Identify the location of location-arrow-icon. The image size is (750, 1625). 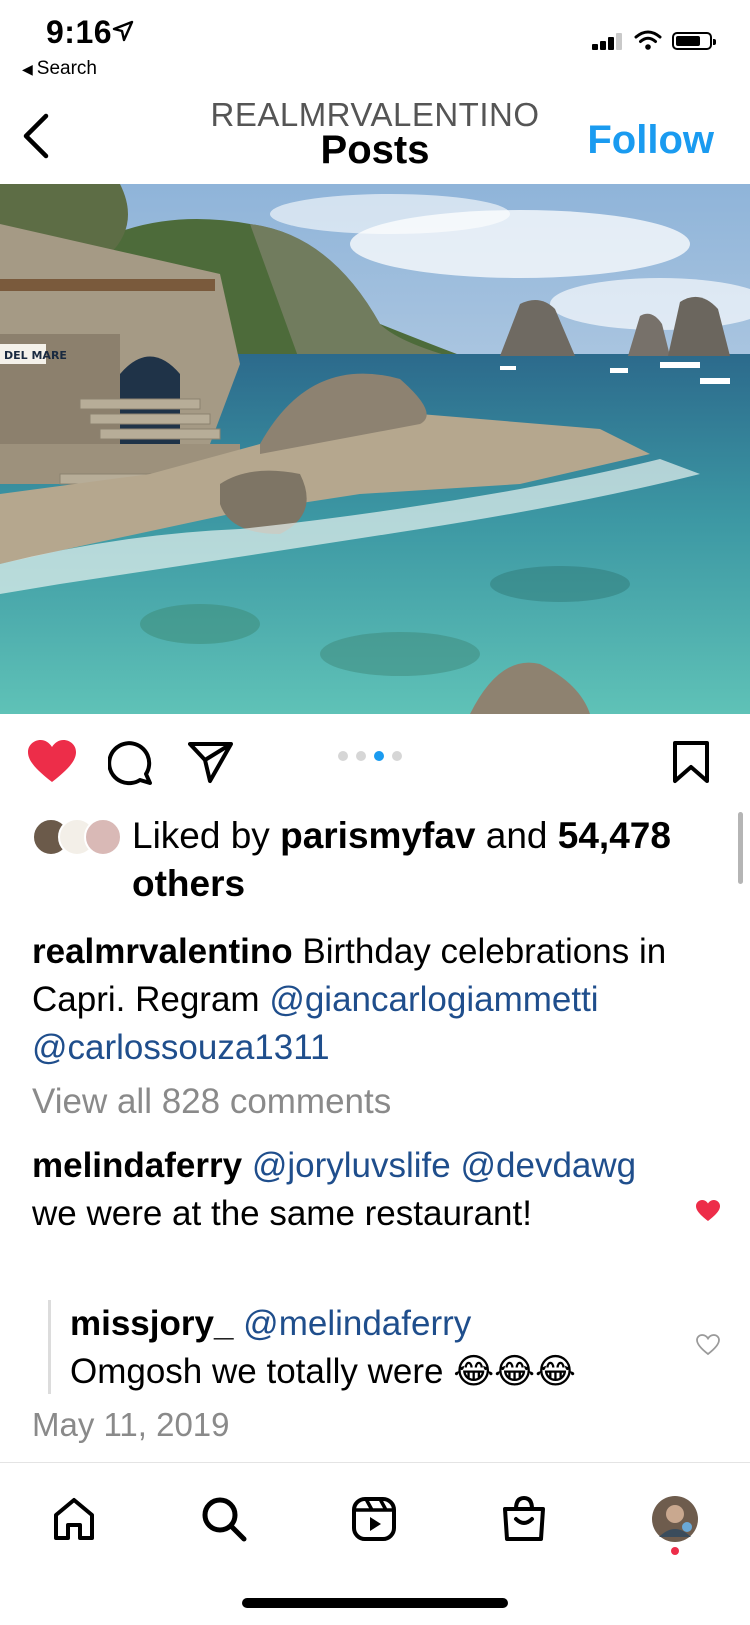
(123, 31).